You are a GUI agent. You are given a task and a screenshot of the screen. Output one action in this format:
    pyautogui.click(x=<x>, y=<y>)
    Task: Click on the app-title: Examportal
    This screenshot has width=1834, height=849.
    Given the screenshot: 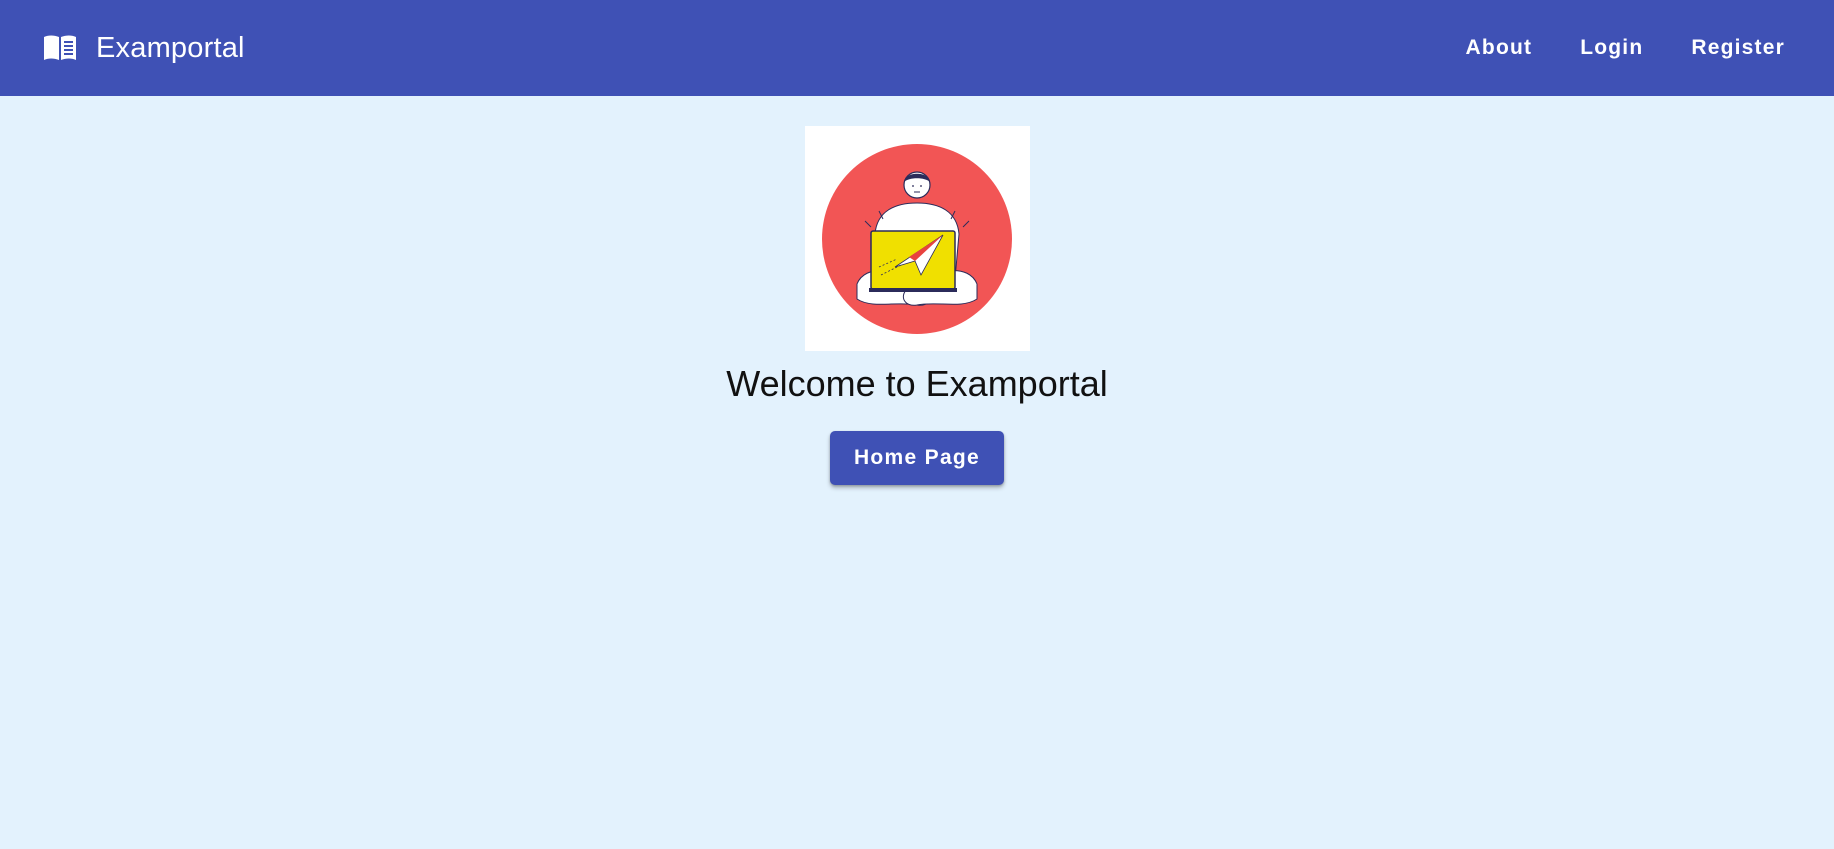 What is the action you would take?
    pyautogui.click(x=170, y=47)
    